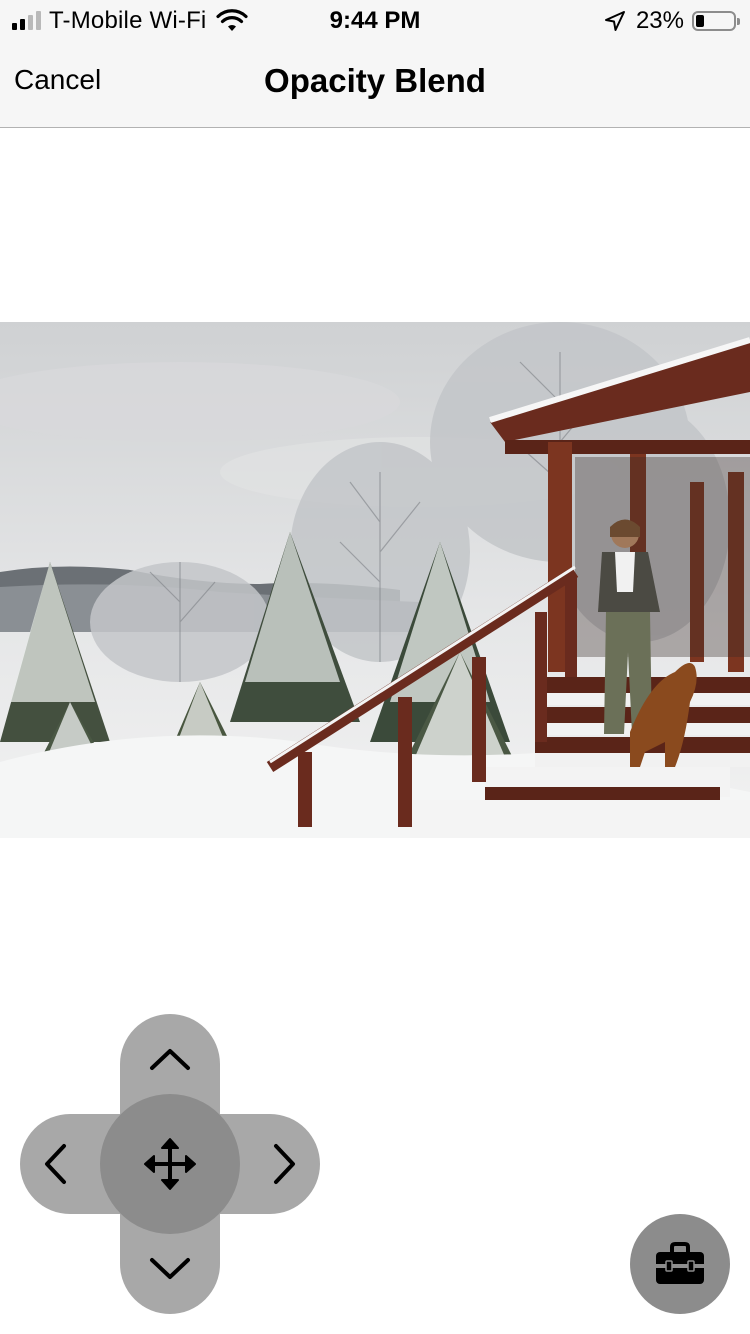  Describe the element at coordinates (659, 20) in the screenshot. I see `battery-percent: 23%` at that location.